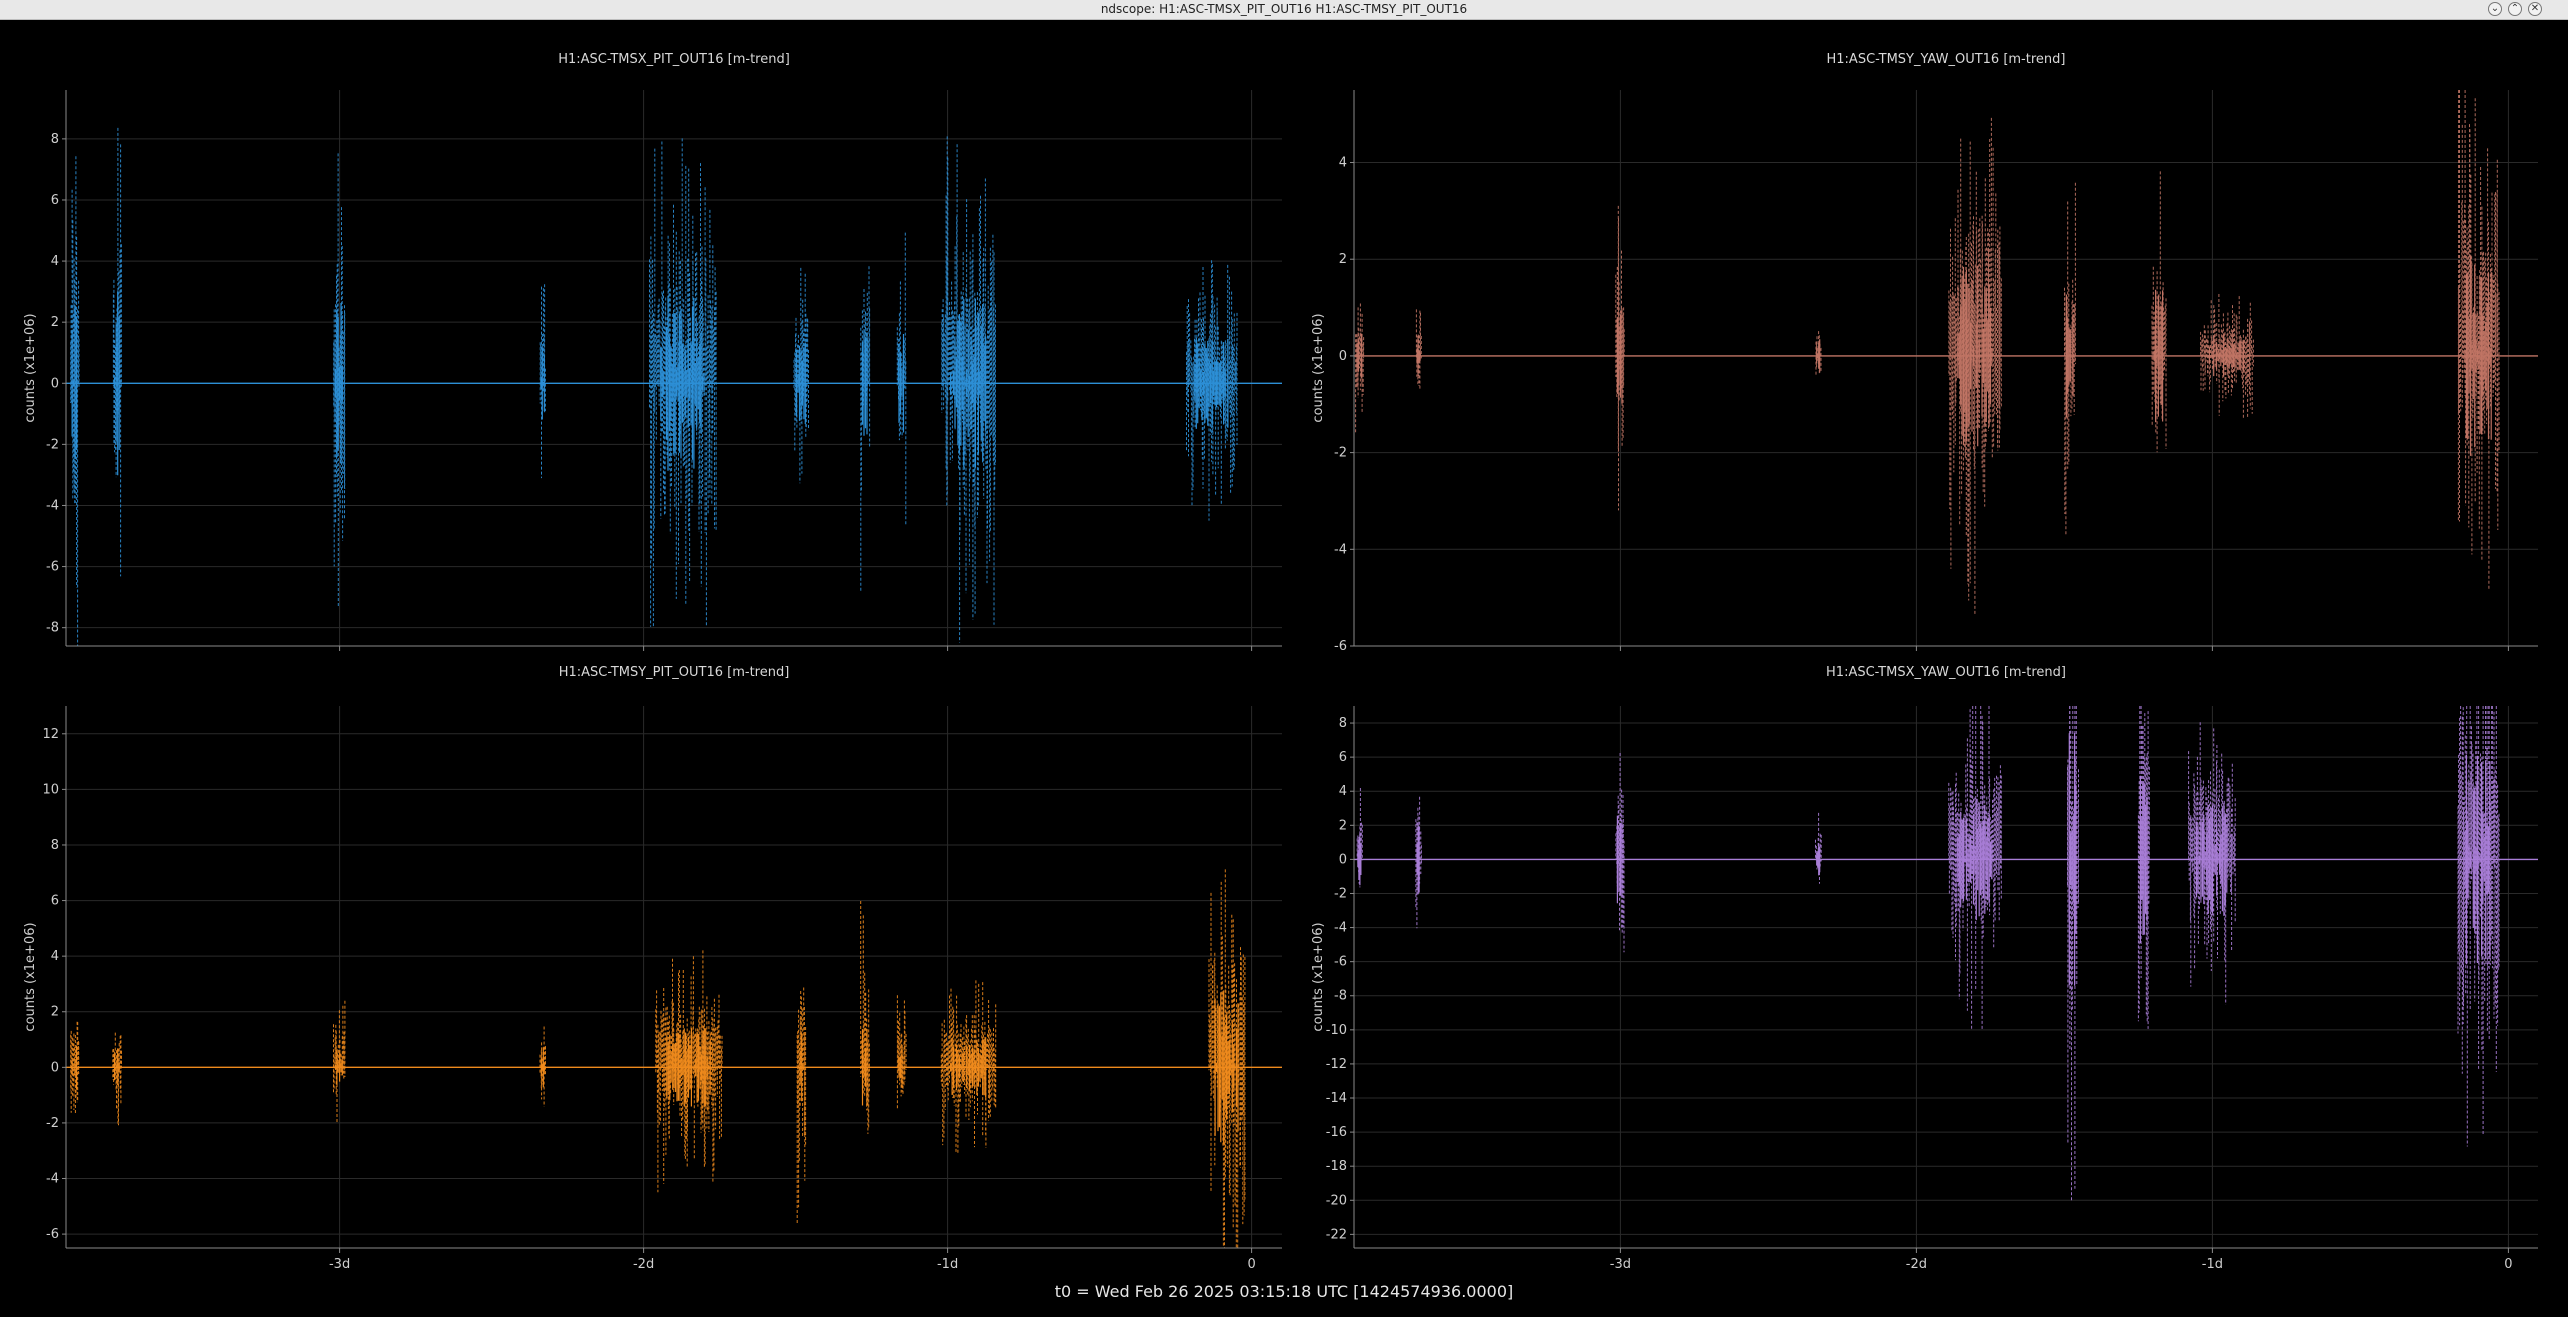 The image size is (2568, 1317). Describe the element at coordinates (1336, 1200) in the screenshot. I see `y-tick-label: -20` at that location.